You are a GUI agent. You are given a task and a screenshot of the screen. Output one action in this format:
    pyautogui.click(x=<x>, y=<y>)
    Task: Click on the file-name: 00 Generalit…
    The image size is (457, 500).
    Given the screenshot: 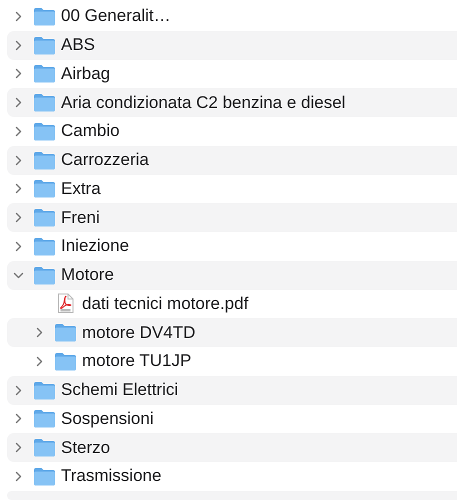 What is the action you would take?
    pyautogui.click(x=116, y=16)
    